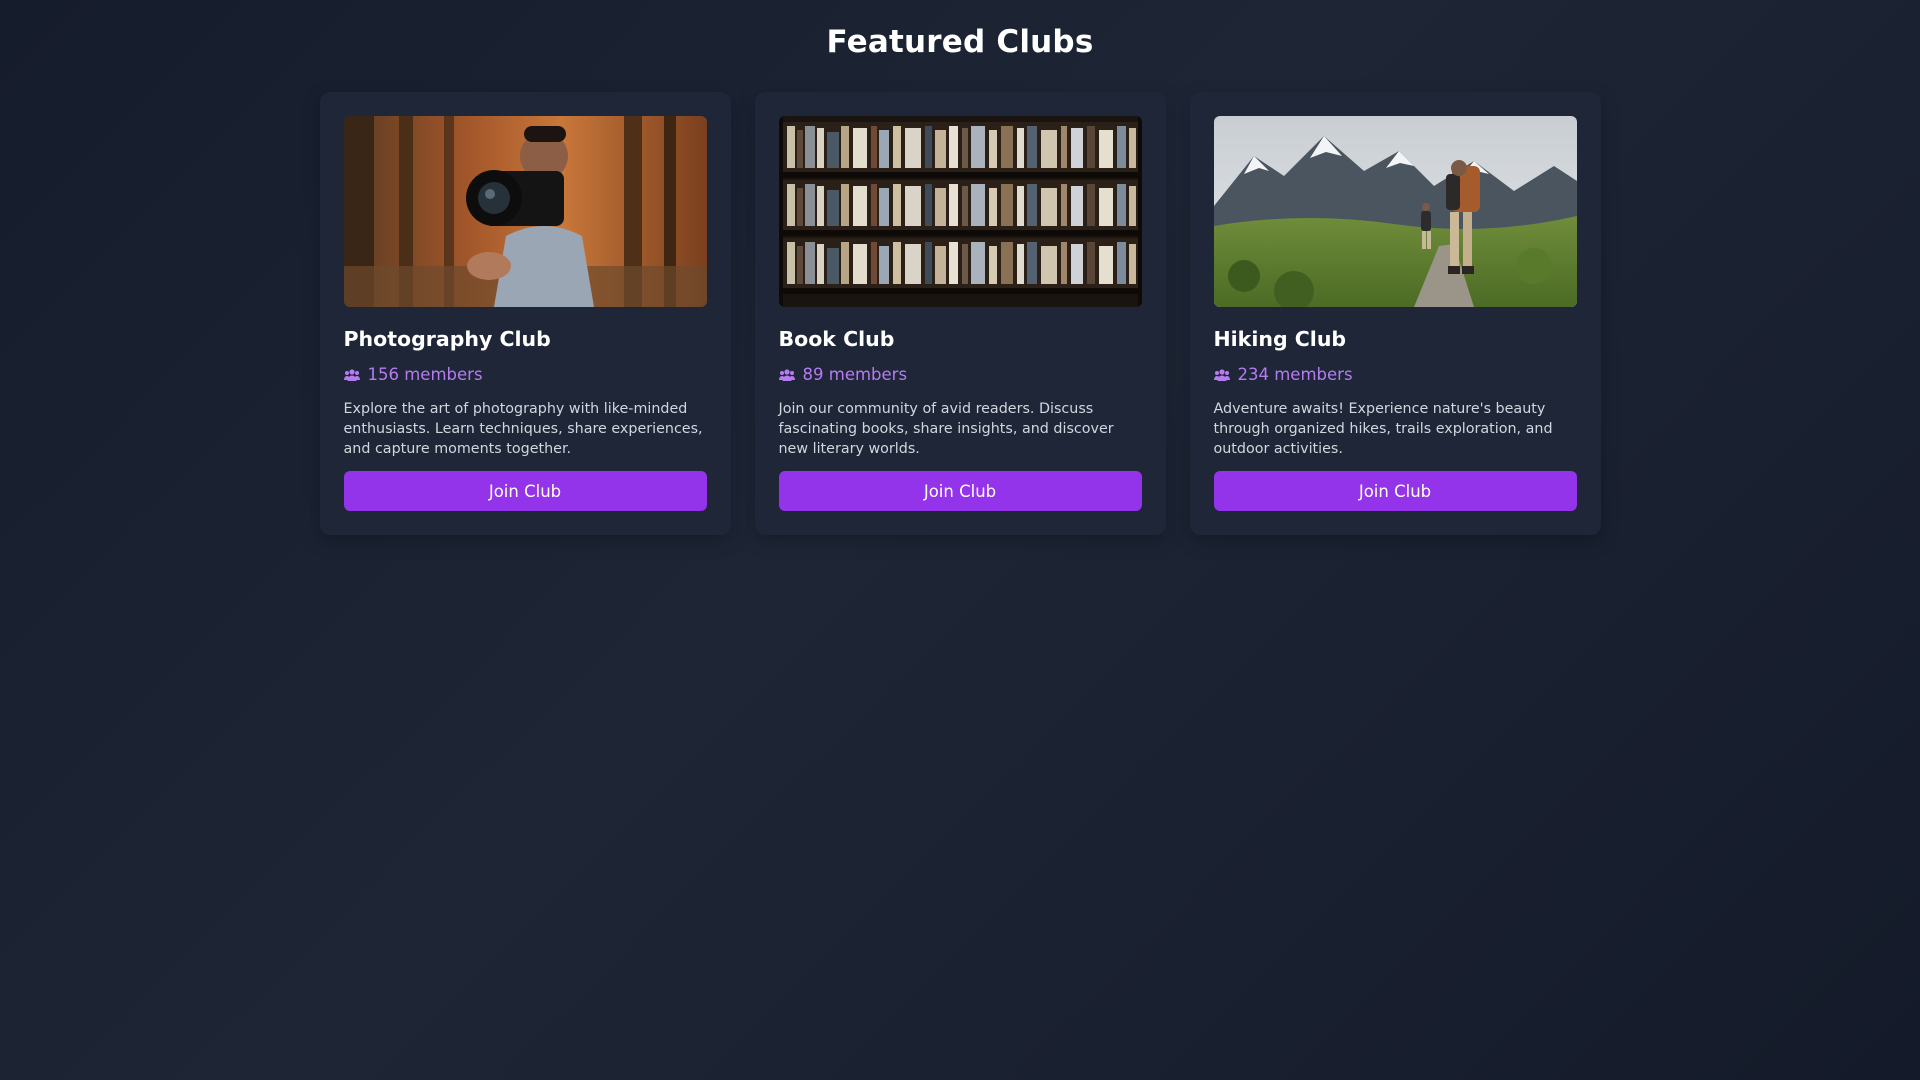  Describe the element at coordinates (425, 374) in the screenshot. I see `members-label: 156 members` at that location.